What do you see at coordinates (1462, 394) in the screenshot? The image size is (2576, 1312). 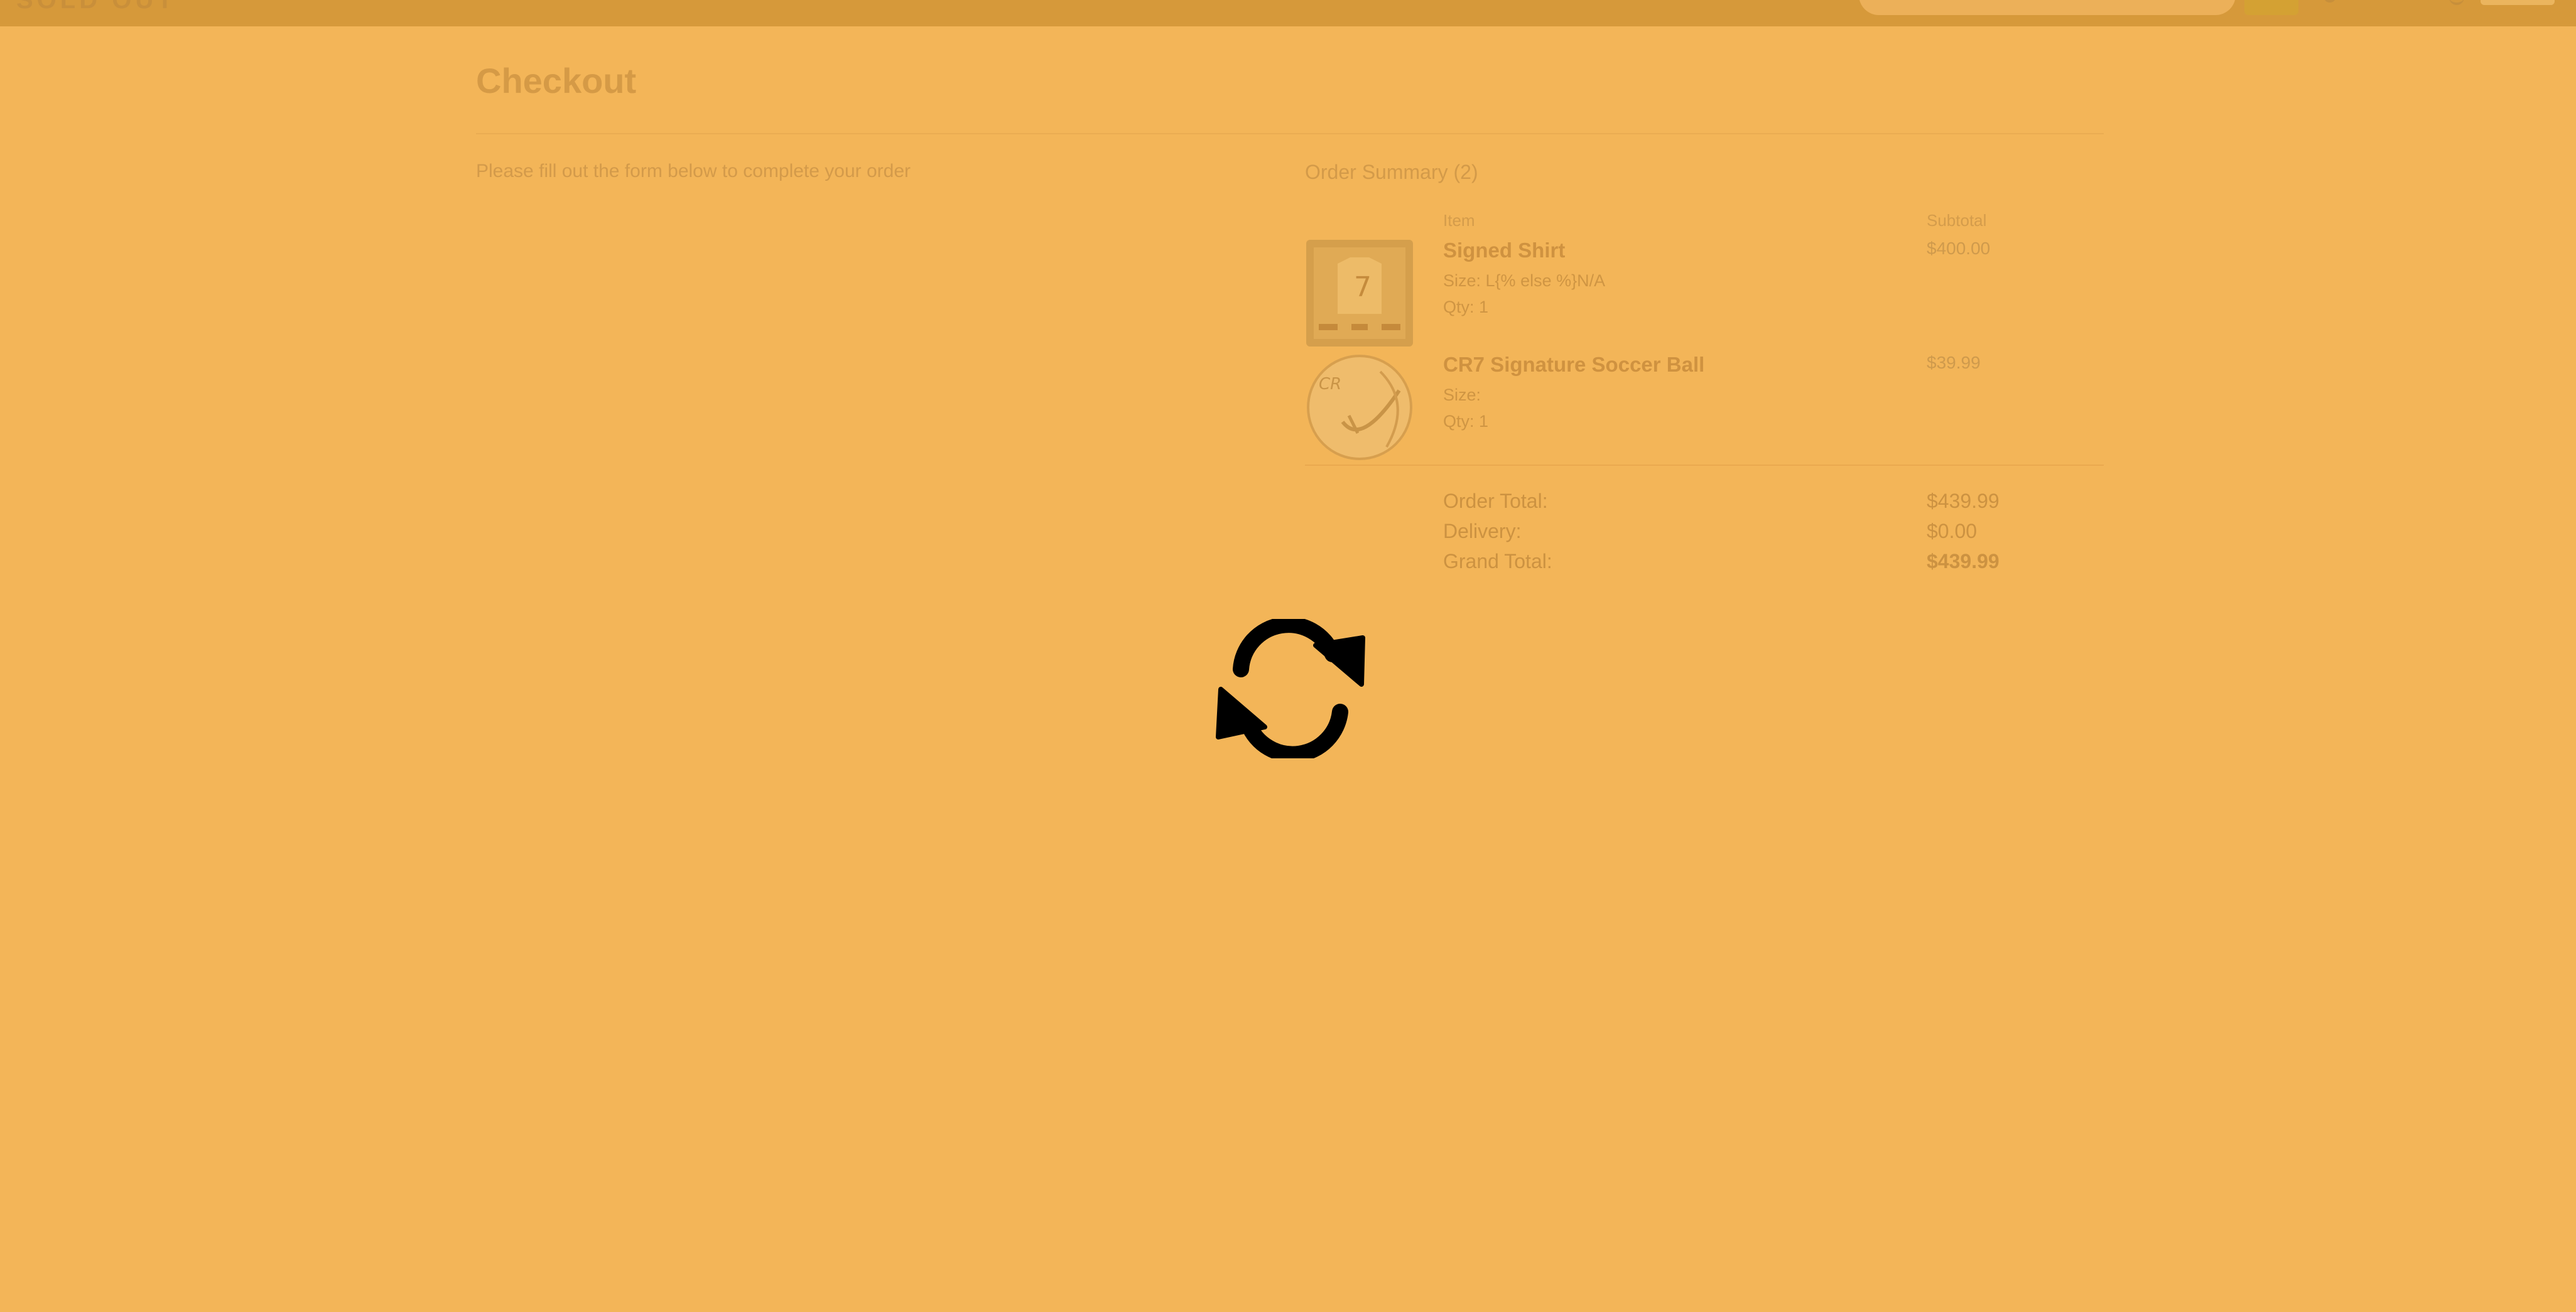 I see `item-size: Size:` at bounding box center [1462, 394].